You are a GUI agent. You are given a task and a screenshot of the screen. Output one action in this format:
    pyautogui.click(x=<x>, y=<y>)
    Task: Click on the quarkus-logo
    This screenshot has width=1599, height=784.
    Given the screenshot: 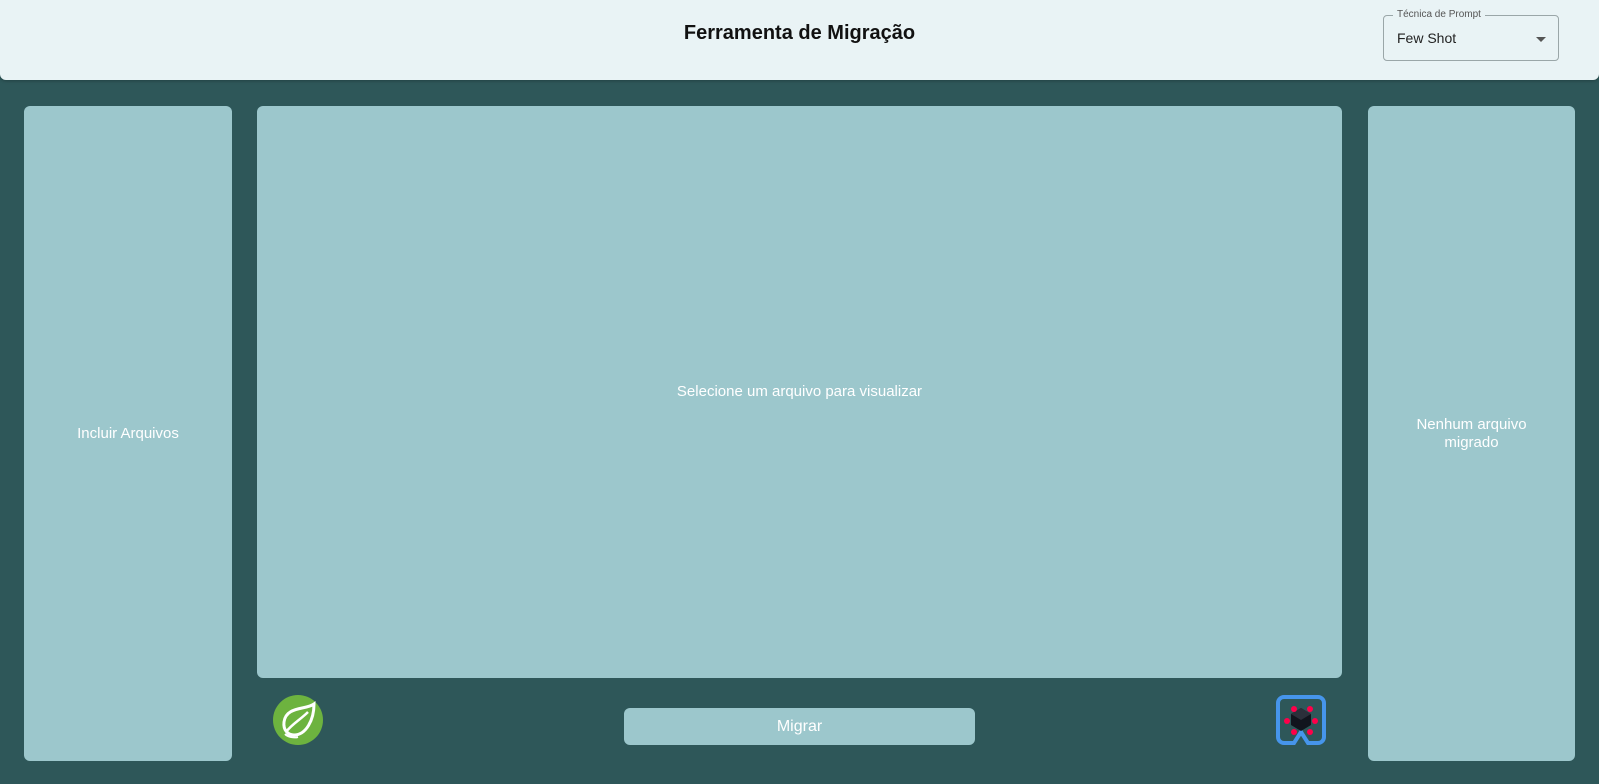 What is the action you would take?
    pyautogui.click(x=1301, y=720)
    